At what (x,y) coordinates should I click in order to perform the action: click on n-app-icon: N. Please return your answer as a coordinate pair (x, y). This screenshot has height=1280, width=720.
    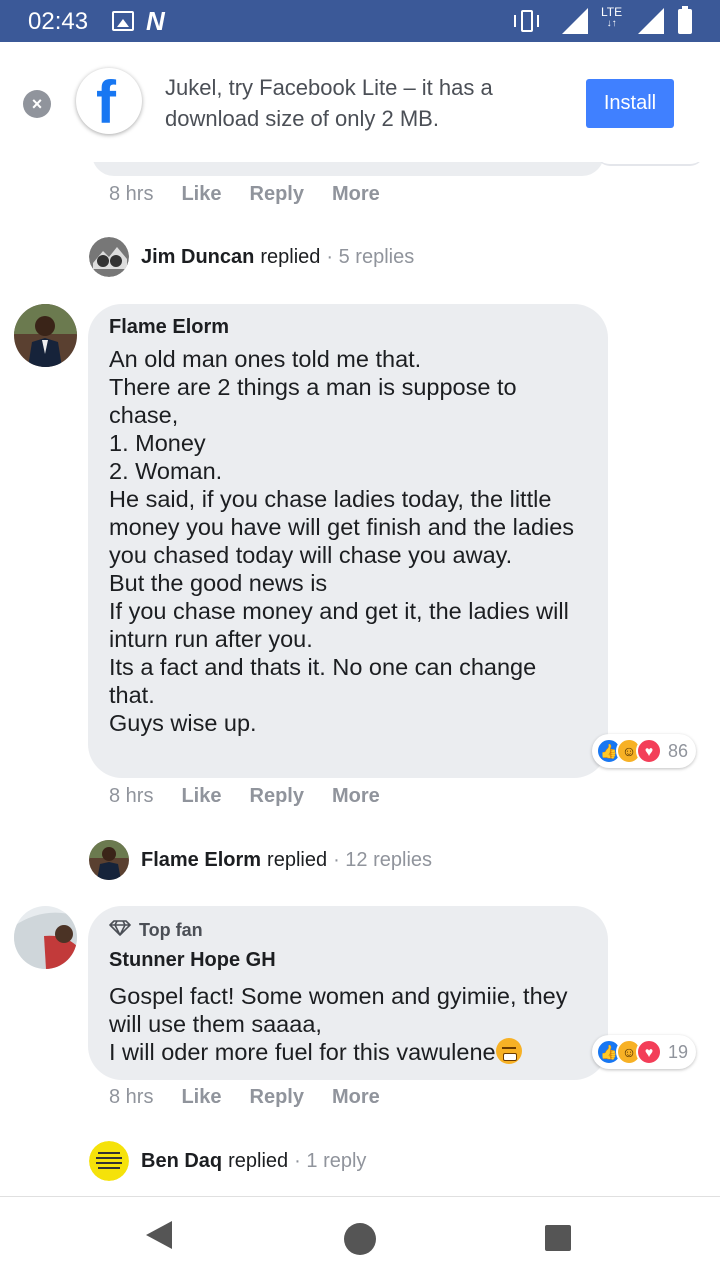
    Looking at the image, I should click on (155, 21).